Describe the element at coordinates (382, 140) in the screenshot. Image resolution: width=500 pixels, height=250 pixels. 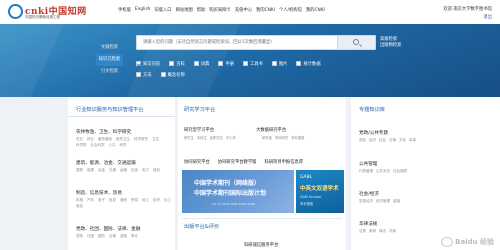
I see `topic-sub: 社会` at that location.